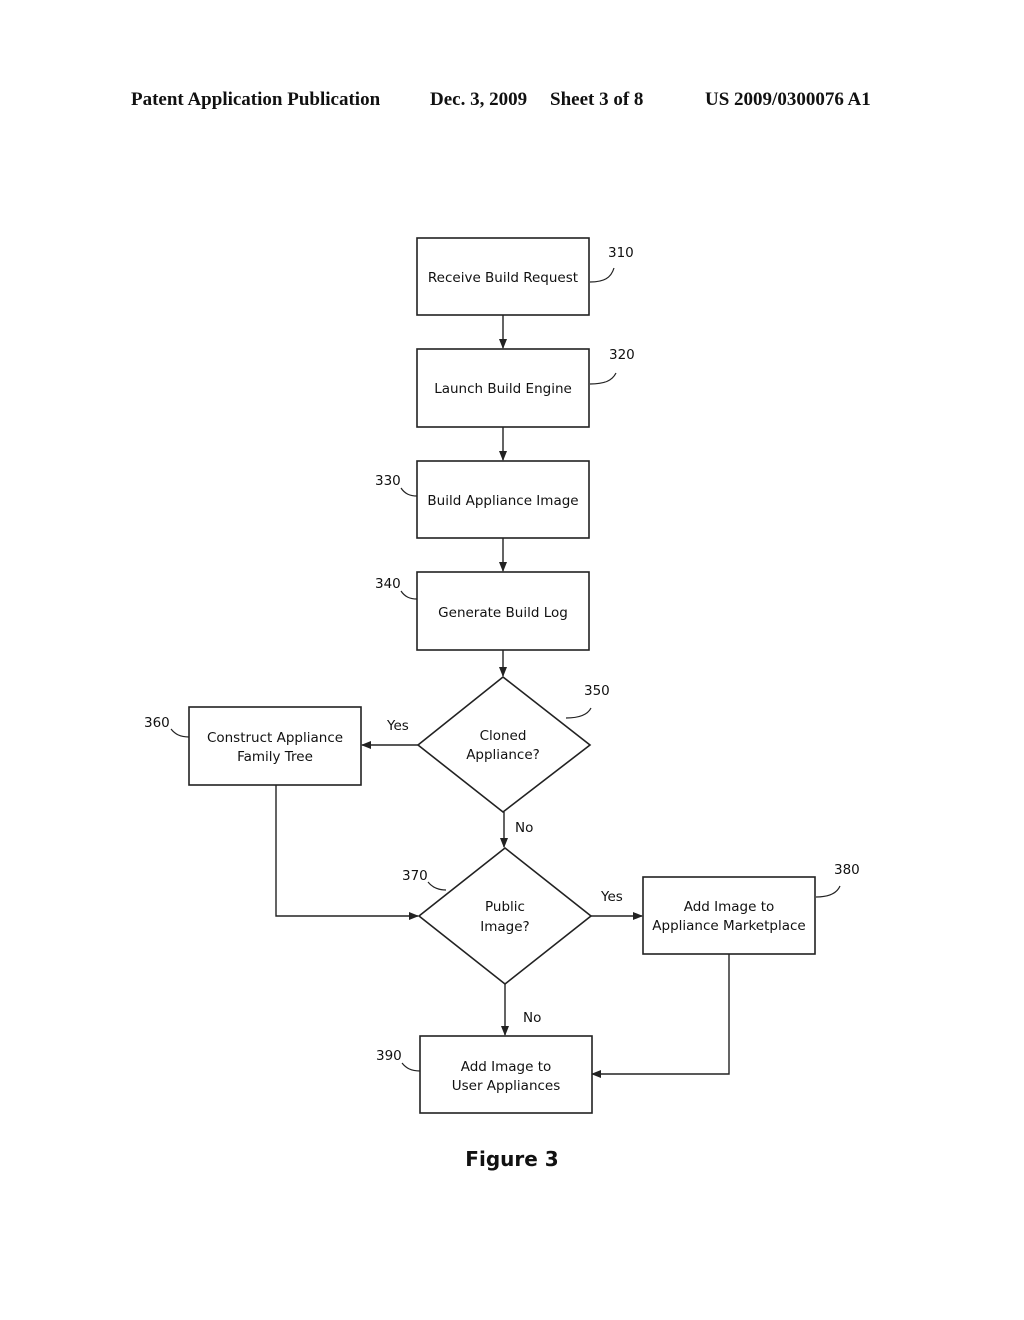 This screenshot has width=1024, height=1320. I want to click on node-380-add-image-to-appliance-marketplace: Add Image to Appliance Marketplace 380, so click(751, 908).